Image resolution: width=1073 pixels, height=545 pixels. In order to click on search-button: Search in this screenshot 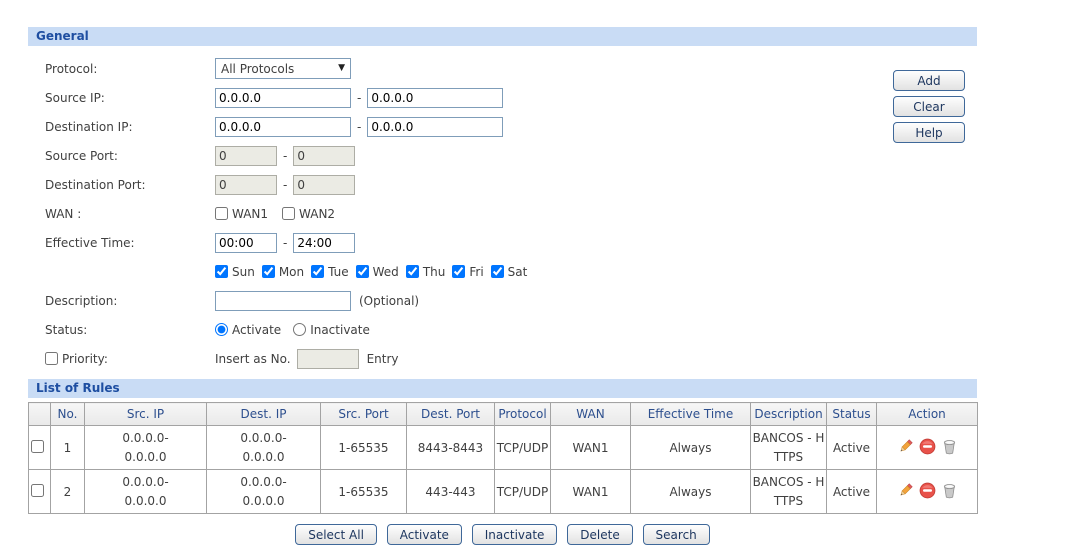, I will do `click(676, 534)`.